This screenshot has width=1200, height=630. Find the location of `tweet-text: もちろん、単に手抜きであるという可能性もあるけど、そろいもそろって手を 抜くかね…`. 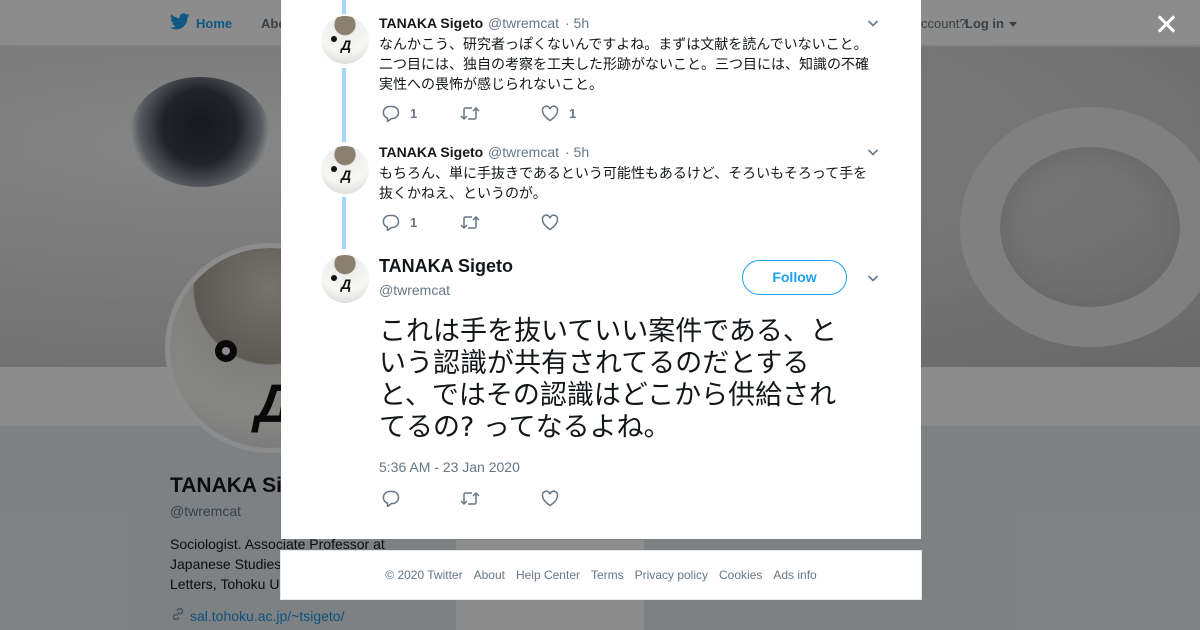

tweet-text: もちろん、単に手抜きであるという可能性もあるけど、そろいもそろって手を 抜くかね… is located at coordinates (629, 183).